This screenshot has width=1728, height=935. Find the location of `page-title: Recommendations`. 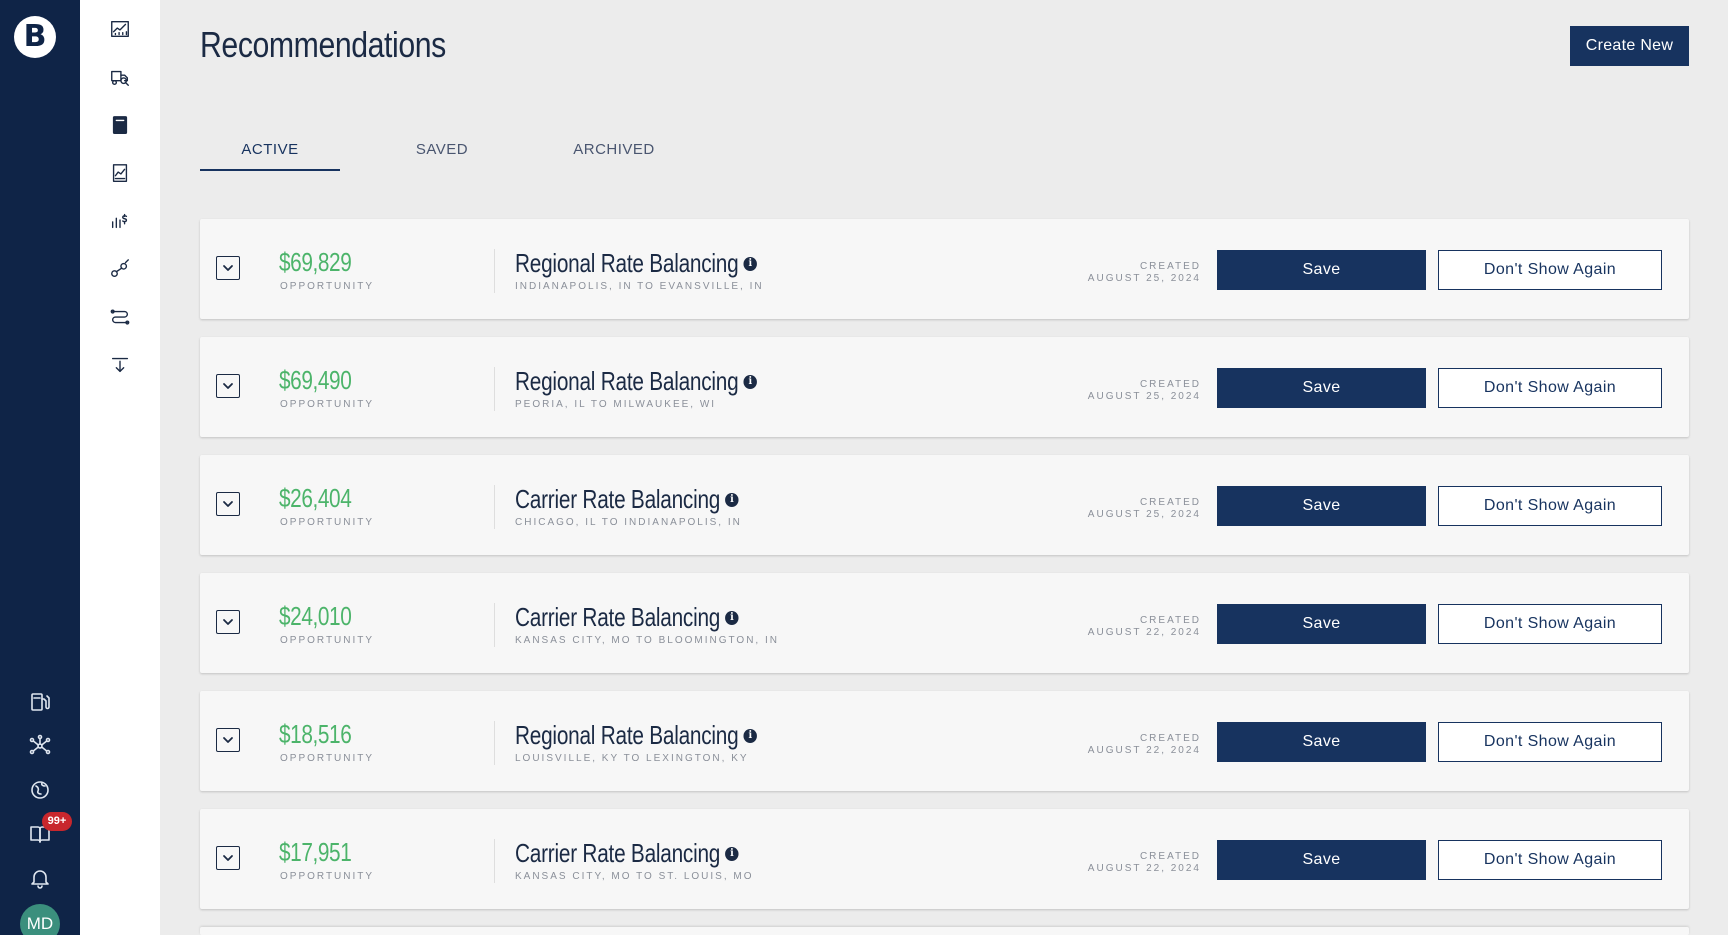

page-title: Recommendations is located at coordinates (323, 44).